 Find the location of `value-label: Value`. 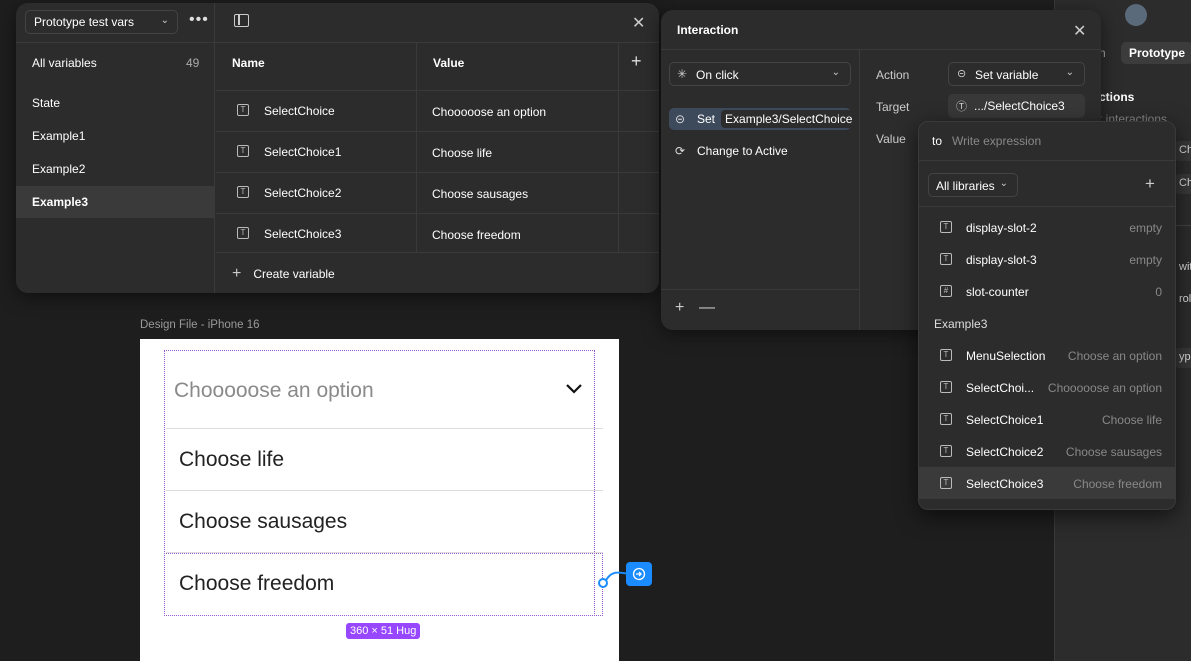

value-label: Value is located at coordinates (891, 139).